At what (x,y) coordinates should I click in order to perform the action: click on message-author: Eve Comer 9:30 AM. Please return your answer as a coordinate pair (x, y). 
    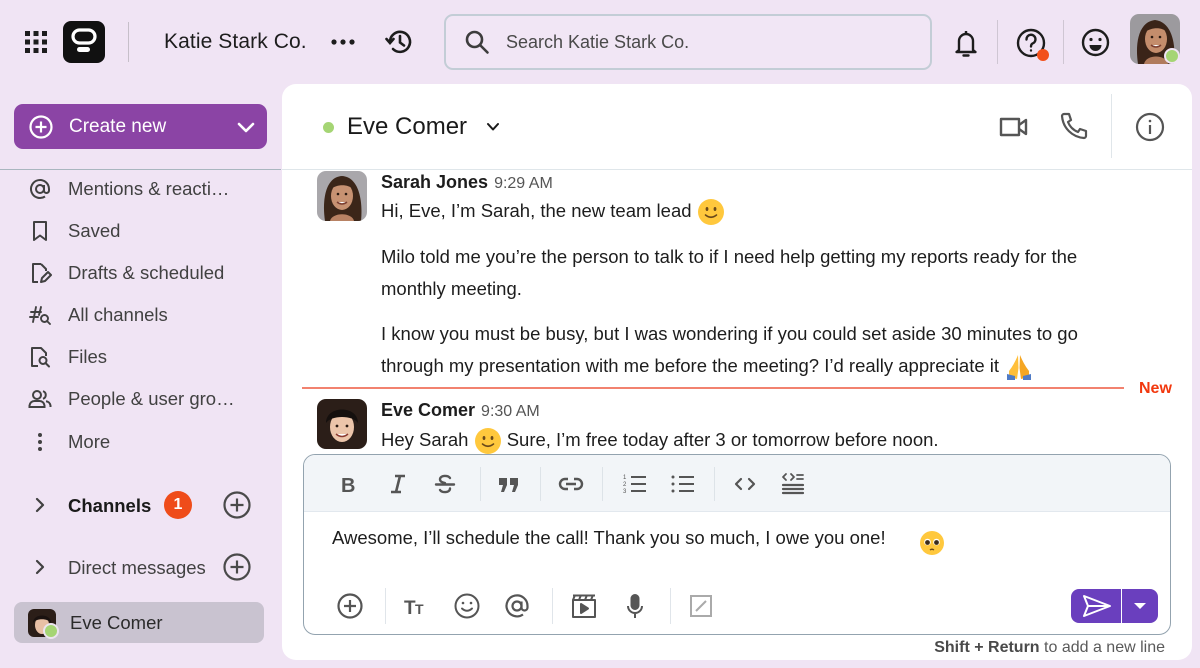
    Looking at the image, I should click on (460, 410).